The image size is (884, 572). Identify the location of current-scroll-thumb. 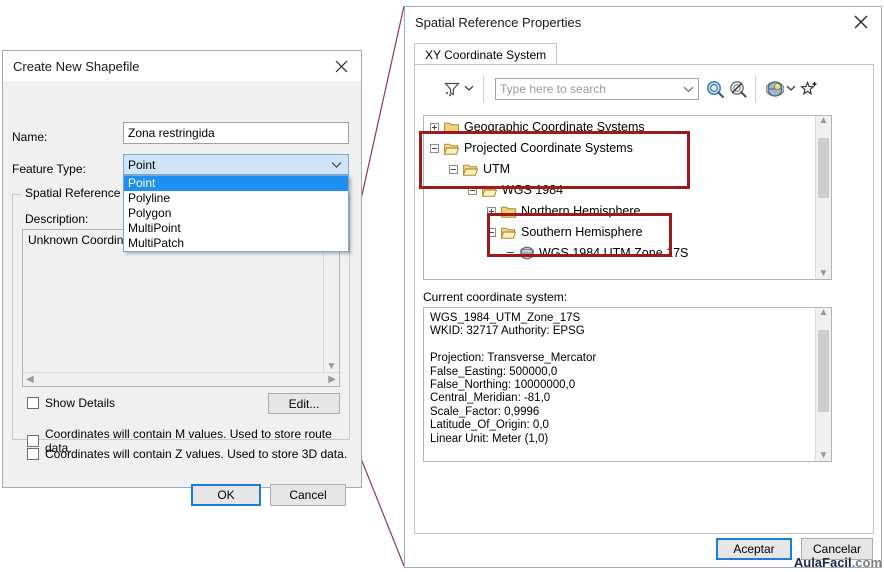
(823, 371).